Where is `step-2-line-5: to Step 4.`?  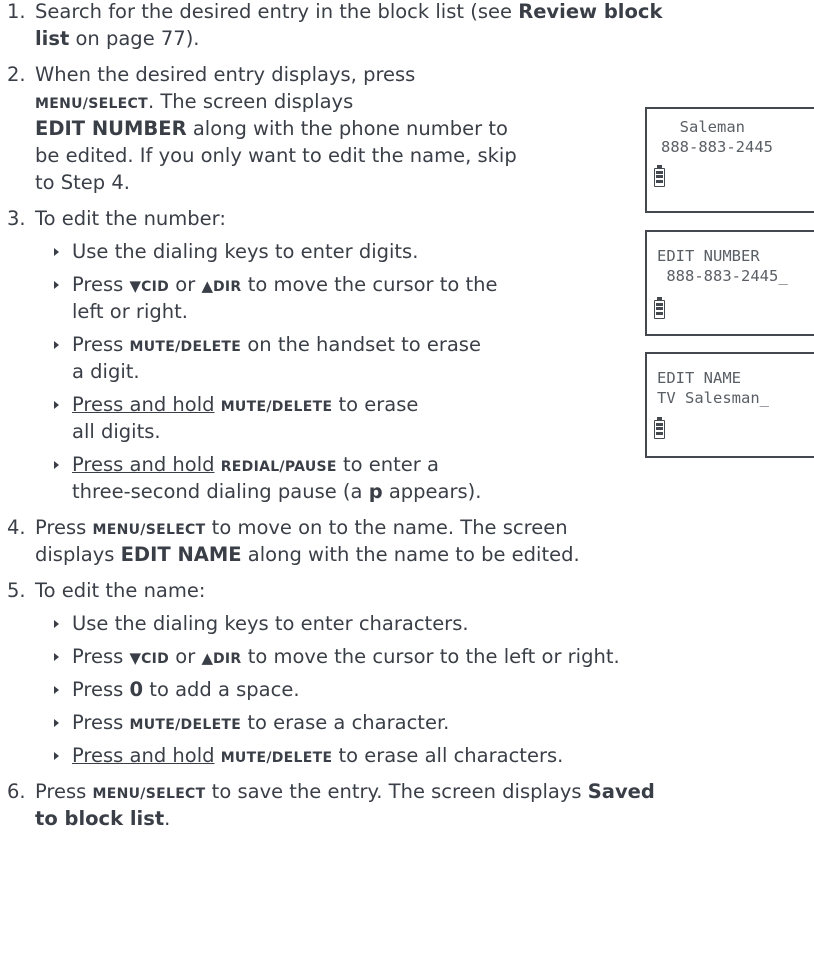 step-2-line-5: to Step 4. is located at coordinates (82, 182).